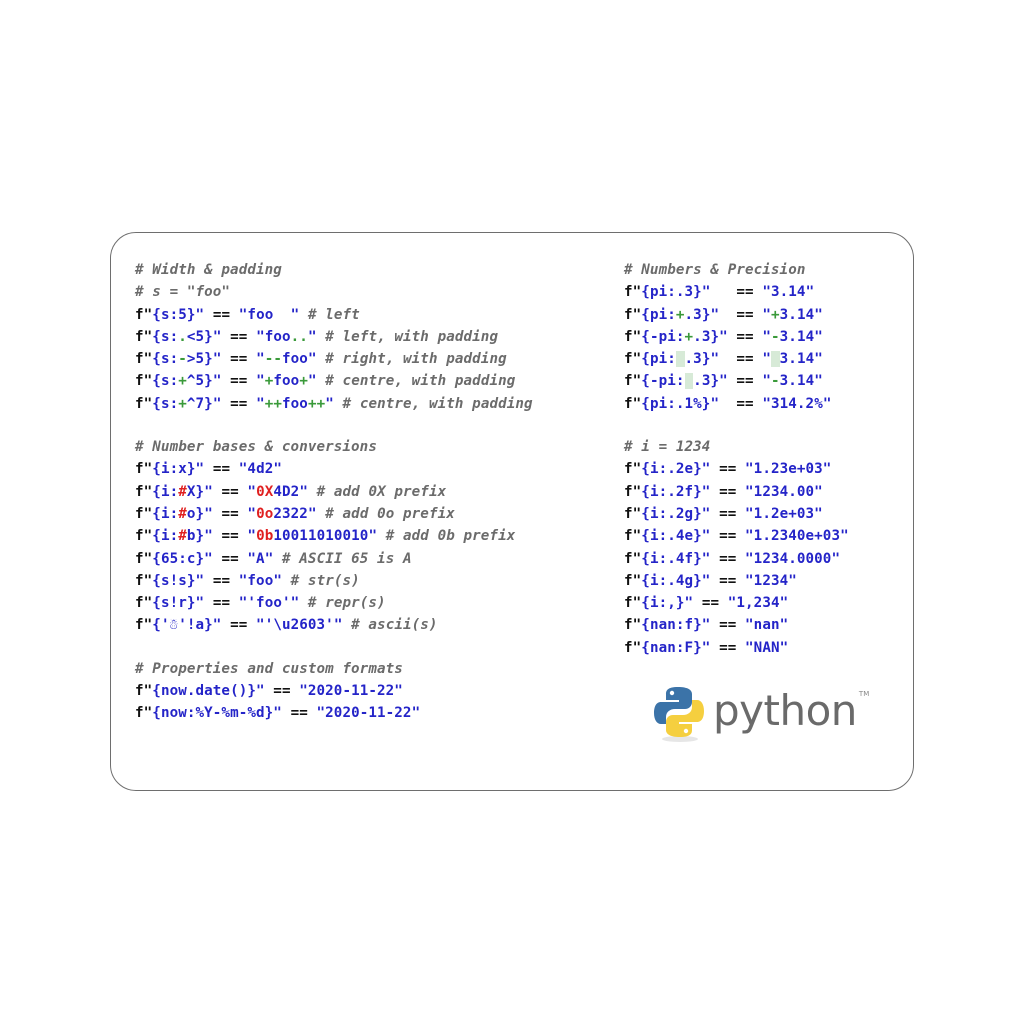 This screenshot has width=1024, height=1024. Describe the element at coordinates (671, 580) in the screenshot. I see `format-spec: {i:.4g}` at that location.